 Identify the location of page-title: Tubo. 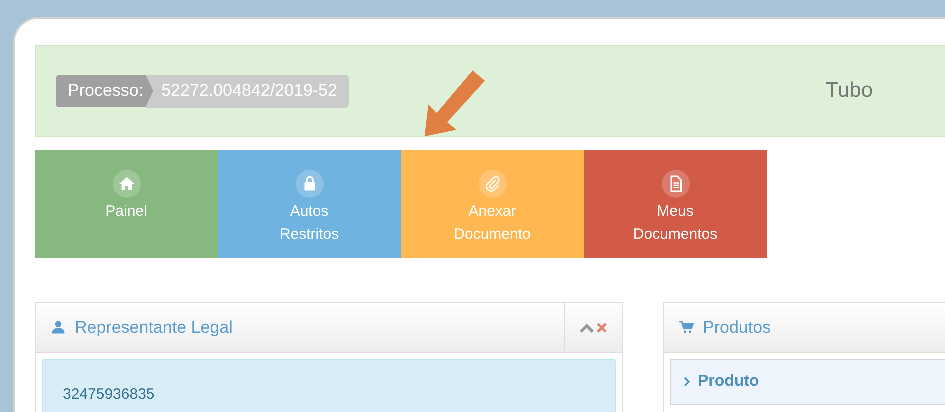
(849, 91).